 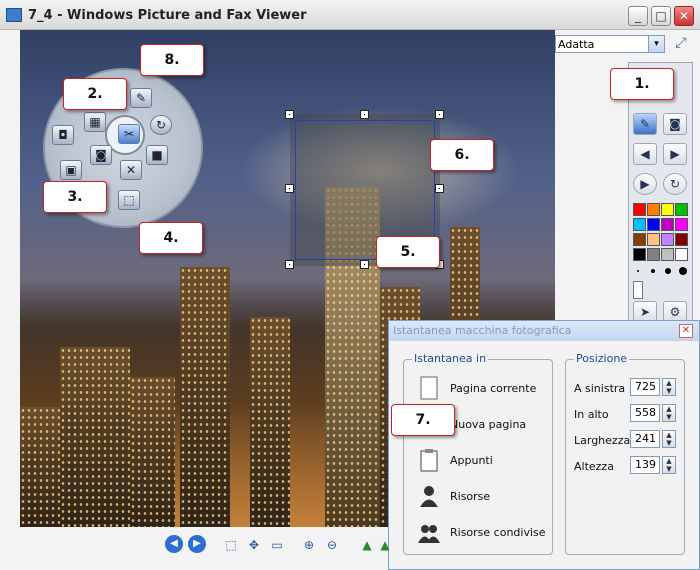 What do you see at coordinates (429, 534) in the screenshot?
I see `people-icon` at bounding box center [429, 534].